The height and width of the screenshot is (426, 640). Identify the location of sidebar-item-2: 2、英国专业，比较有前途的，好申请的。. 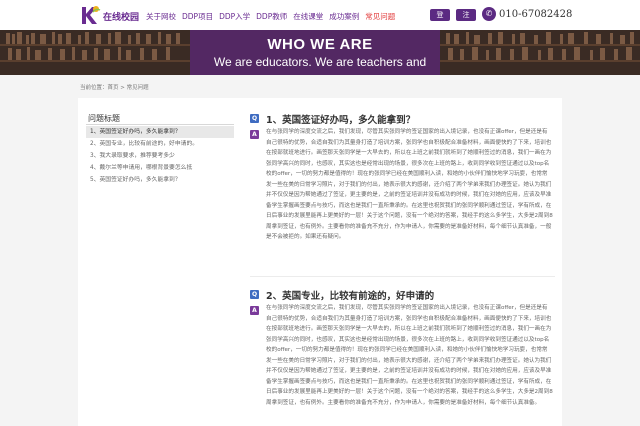
(160, 144).